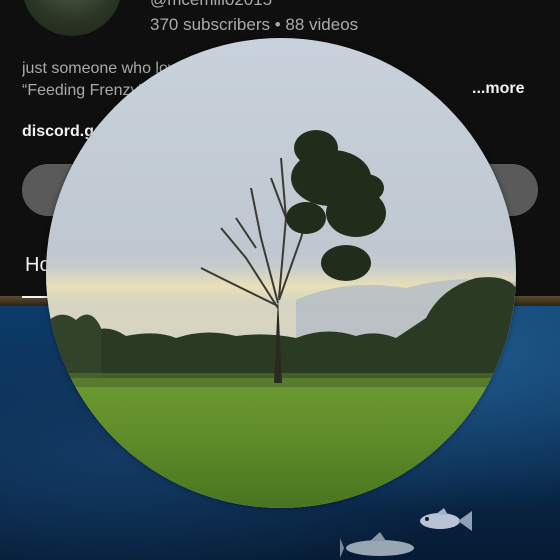 This screenshot has height=560, width=560. I want to click on channel-stats: 370 subscribers • 88 videos, so click(254, 24).